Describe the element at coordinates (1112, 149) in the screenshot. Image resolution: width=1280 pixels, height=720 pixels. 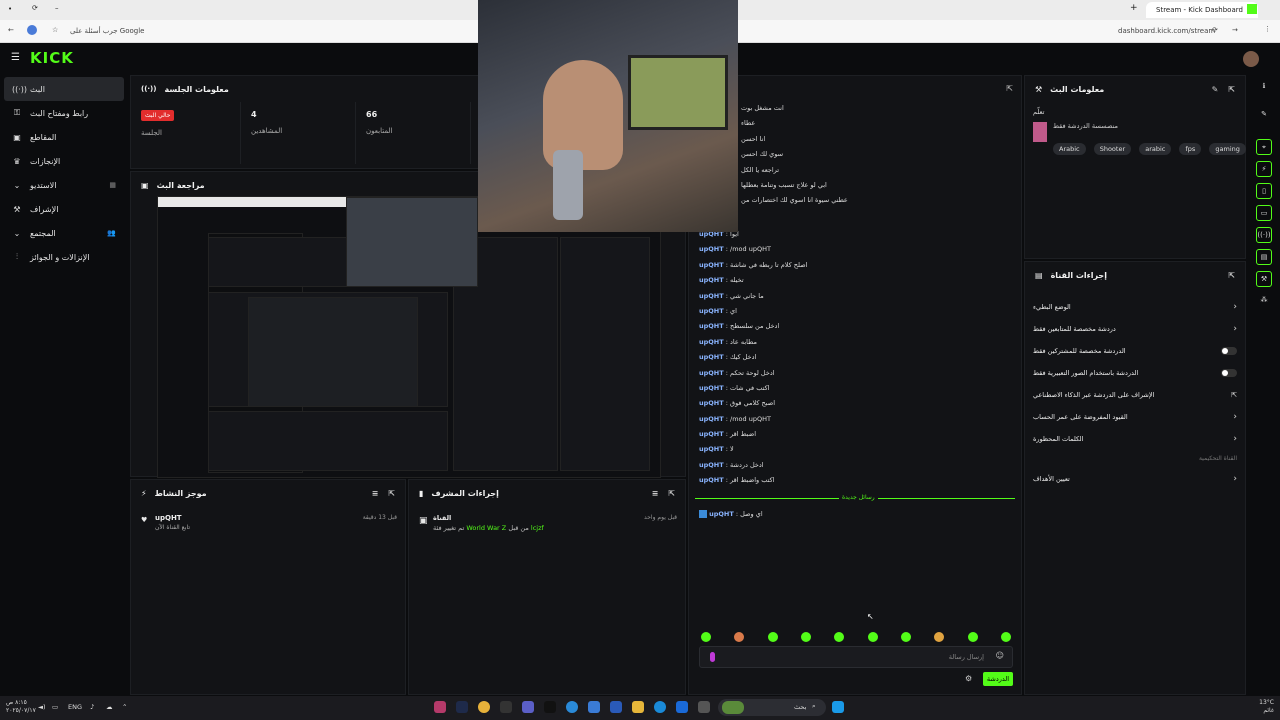
I see `tag-pill: Shooter` at that location.